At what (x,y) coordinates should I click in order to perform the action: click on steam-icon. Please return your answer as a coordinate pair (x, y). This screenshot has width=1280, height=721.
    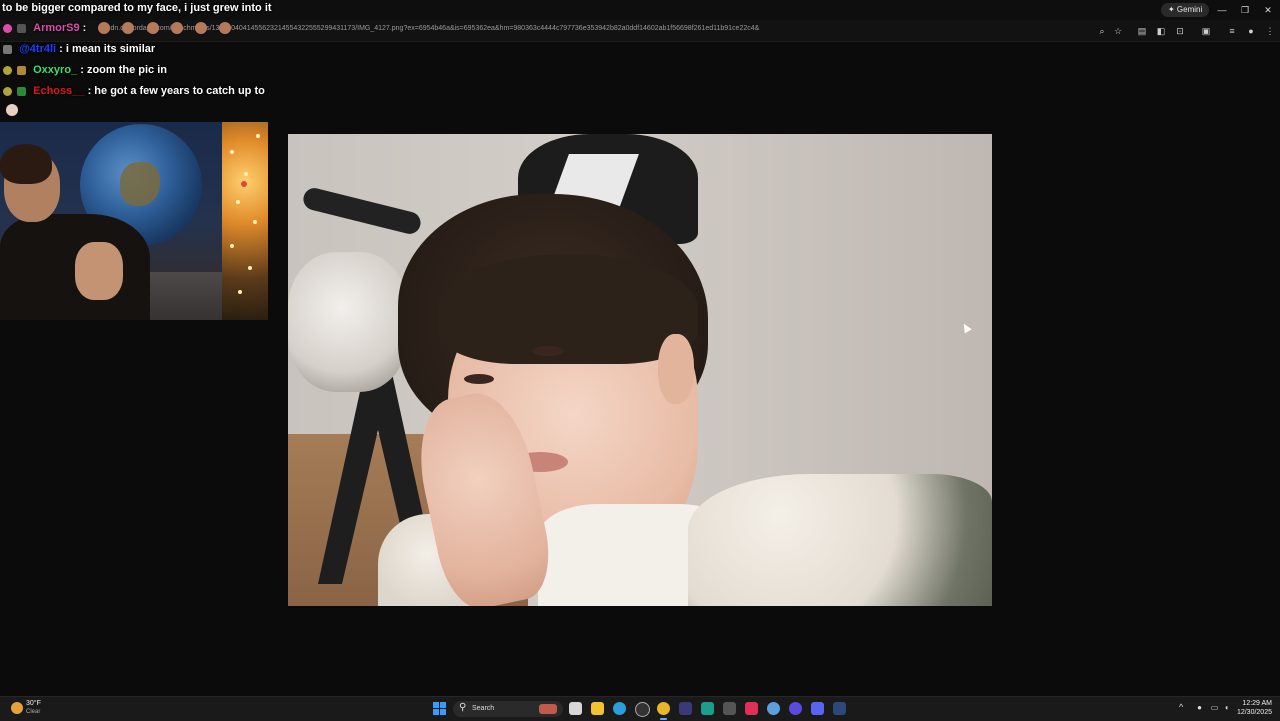
    Looking at the image, I should click on (839, 708).